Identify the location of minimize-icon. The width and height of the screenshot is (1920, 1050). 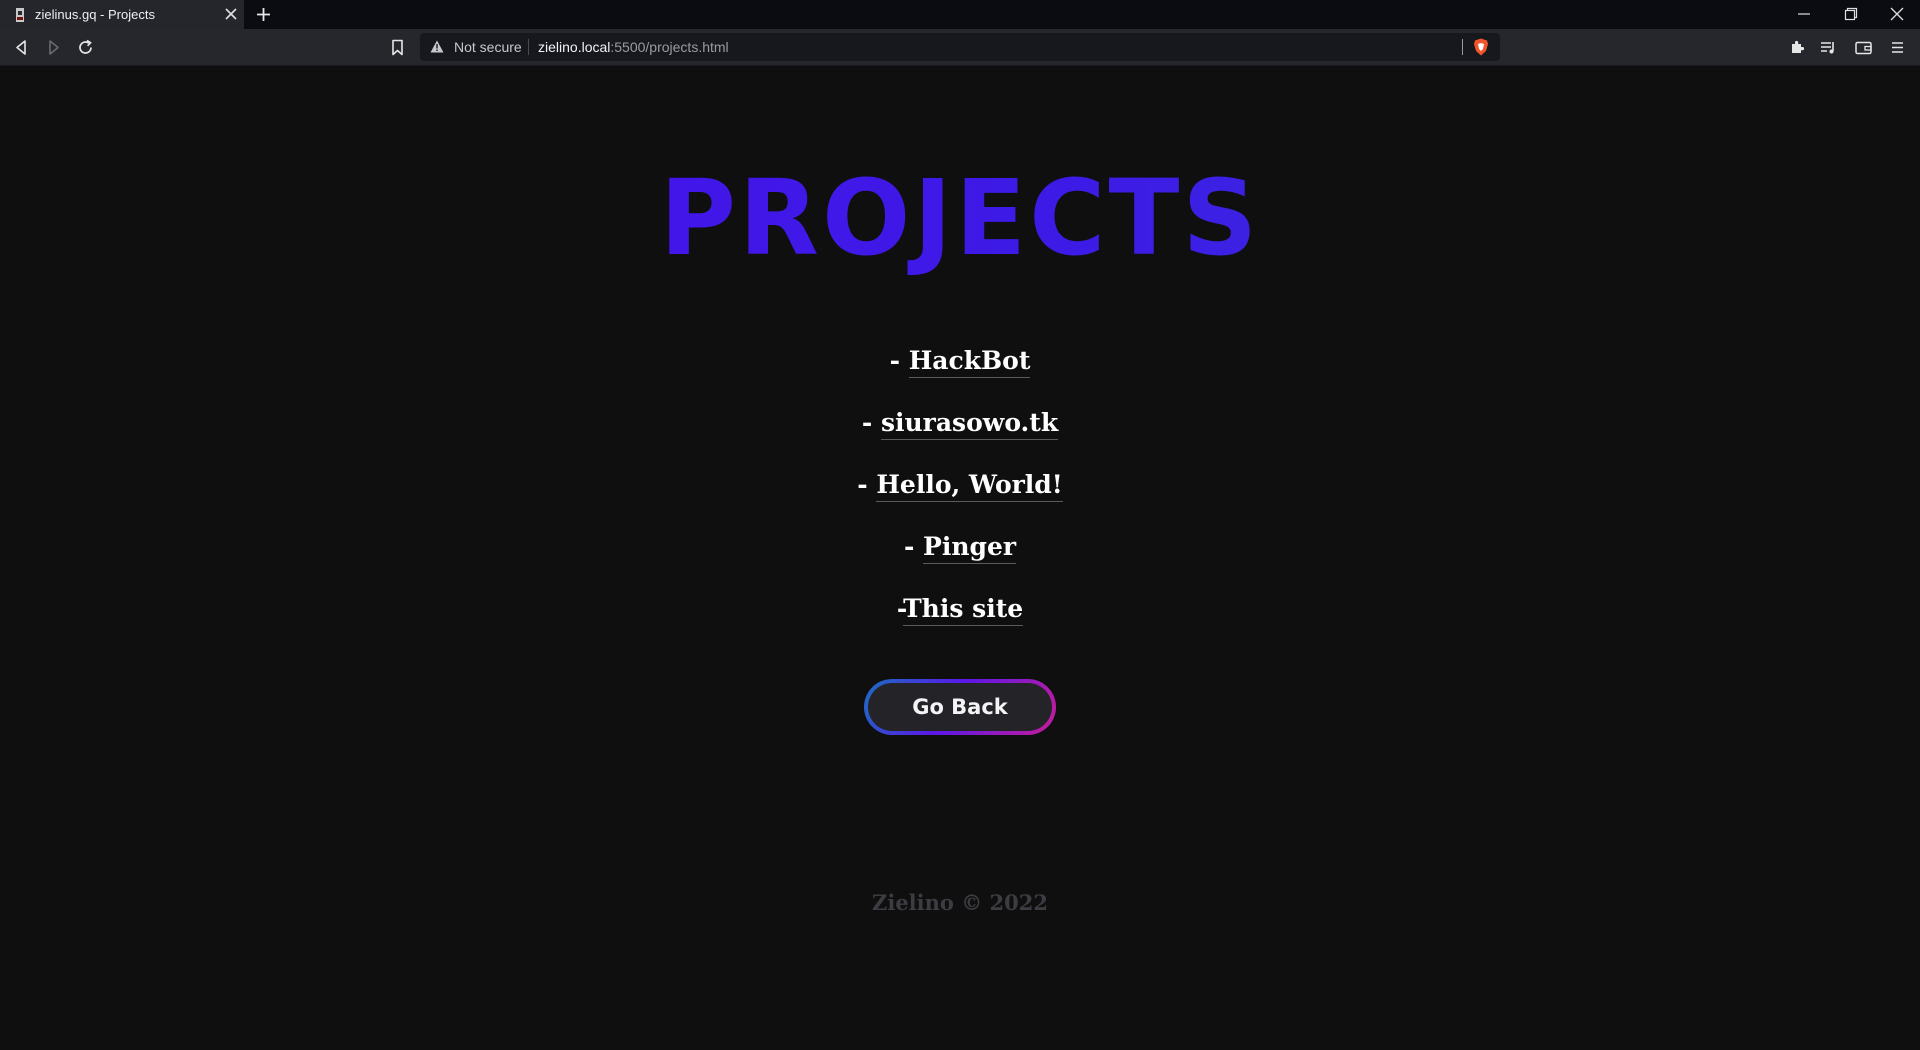
(1804, 14).